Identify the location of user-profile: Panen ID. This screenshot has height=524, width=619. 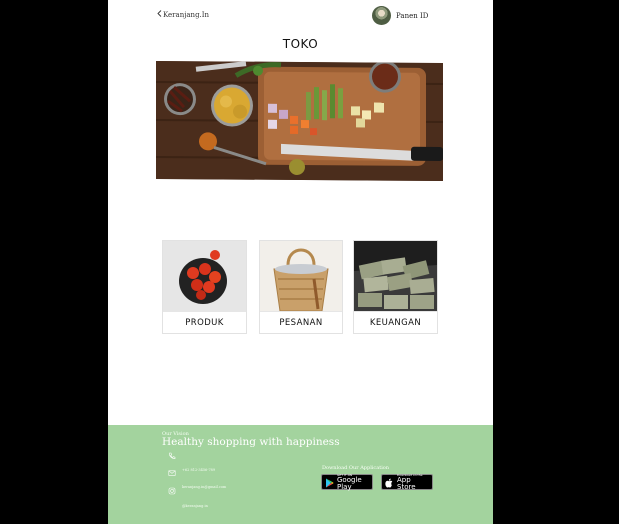
(400, 15).